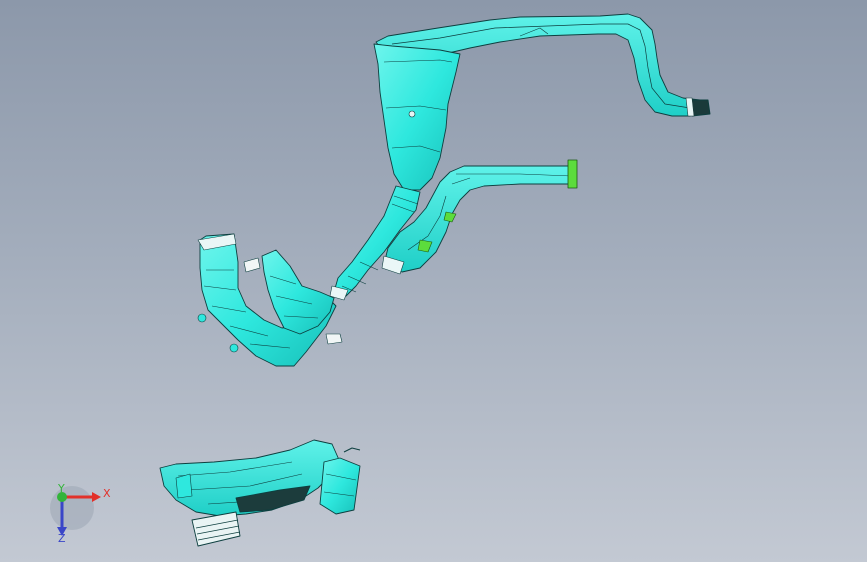  Describe the element at coordinates (61, 488) in the screenshot. I see `triad-y-label: Y` at that location.